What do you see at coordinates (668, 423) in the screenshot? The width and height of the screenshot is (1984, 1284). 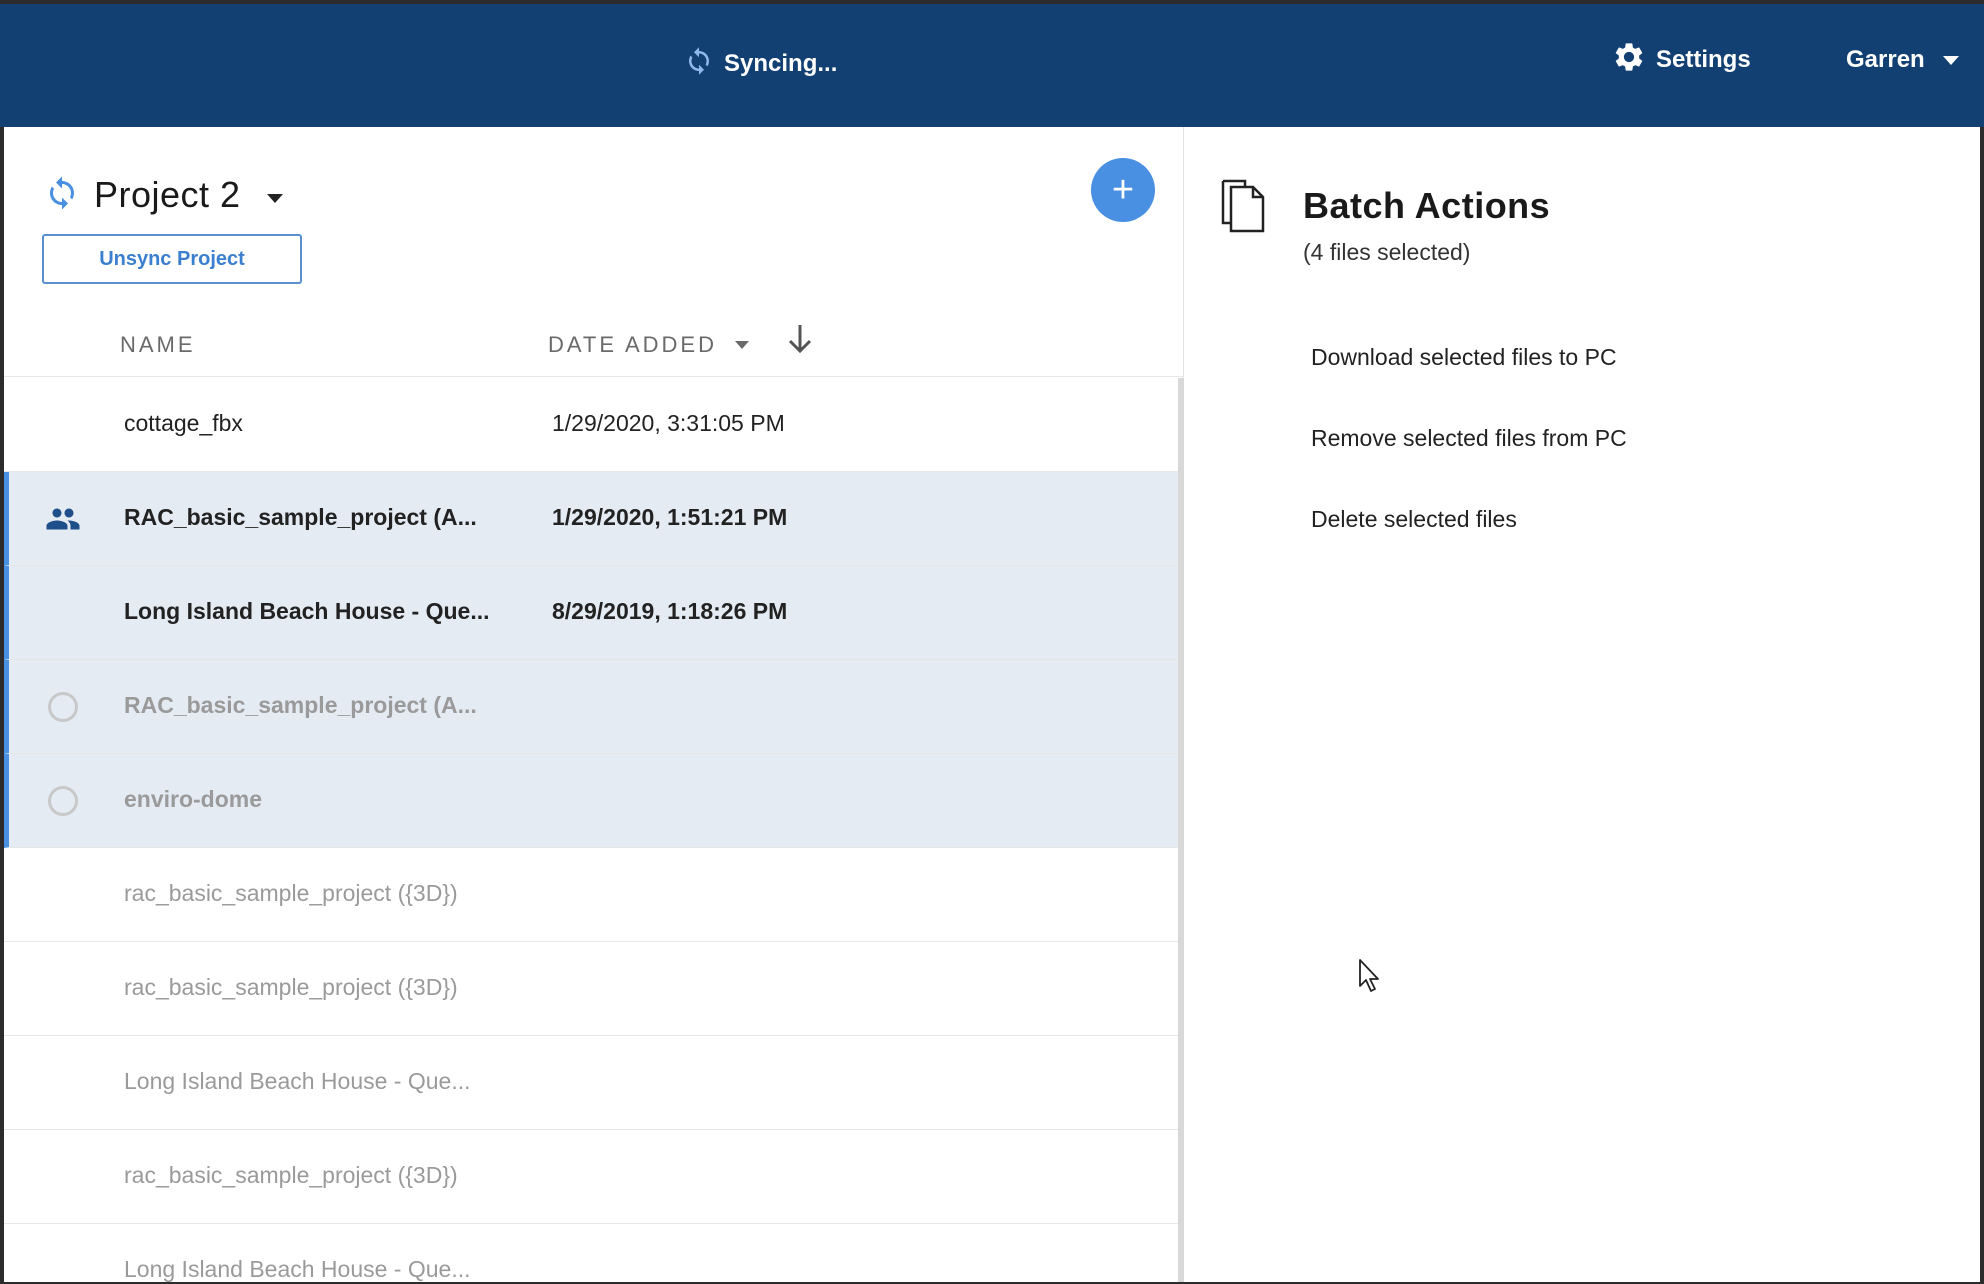 I see `file-date: 1/29/2020, 3:31:05 PM` at bounding box center [668, 423].